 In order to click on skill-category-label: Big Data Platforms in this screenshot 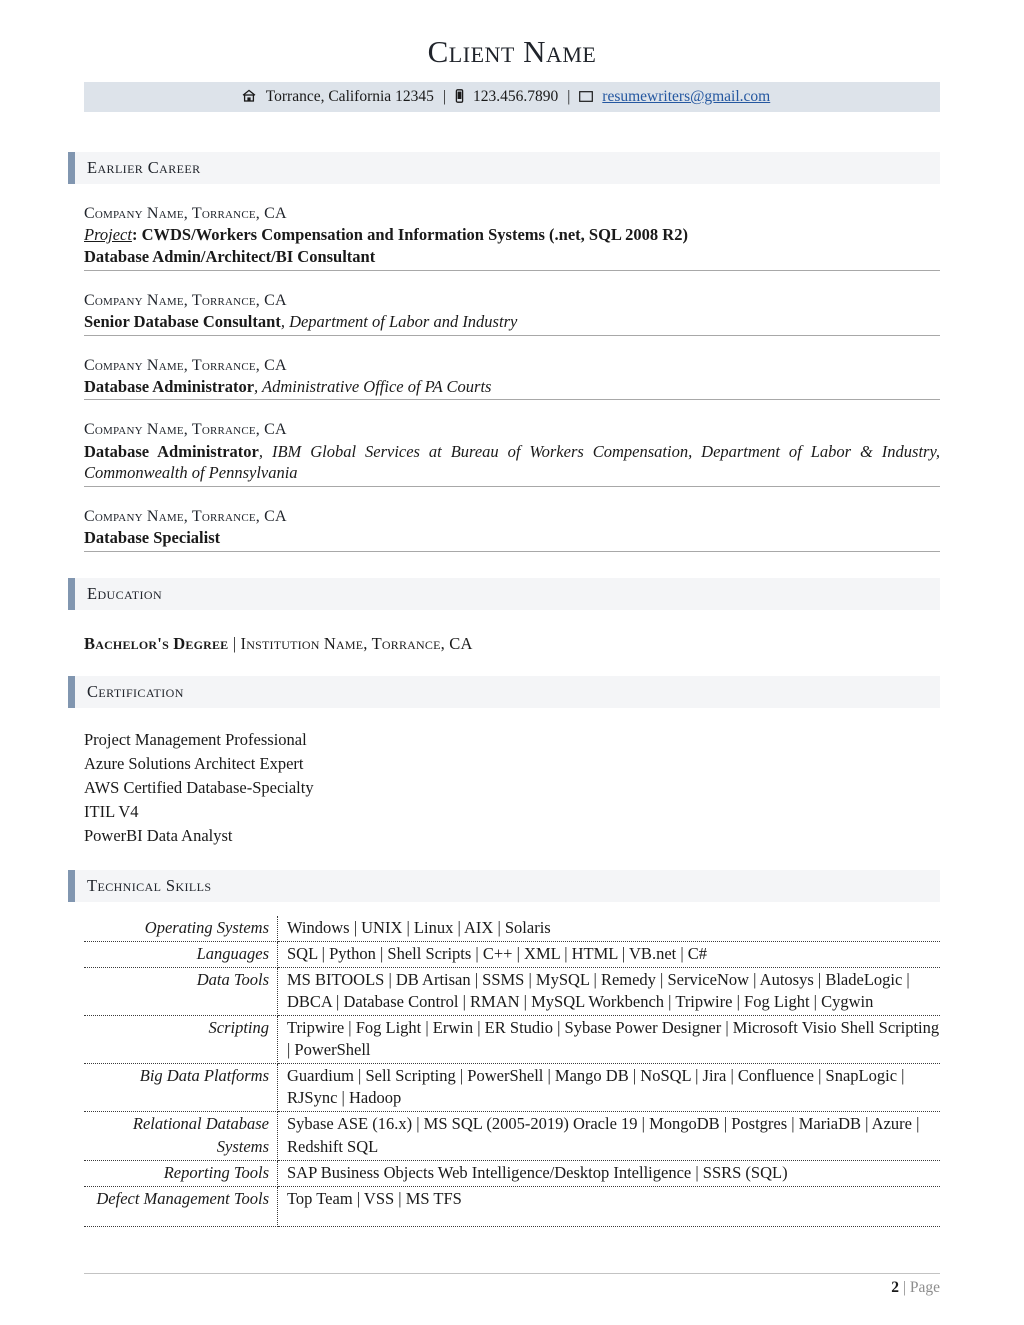, I will do `click(181, 1088)`.